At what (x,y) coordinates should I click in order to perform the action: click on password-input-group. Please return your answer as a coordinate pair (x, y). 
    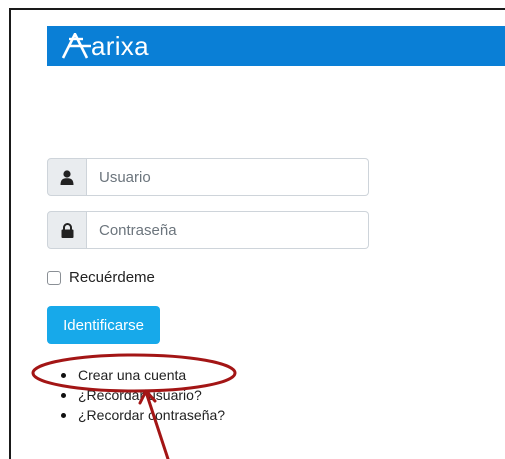
    Looking at the image, I should click on (208, 230).